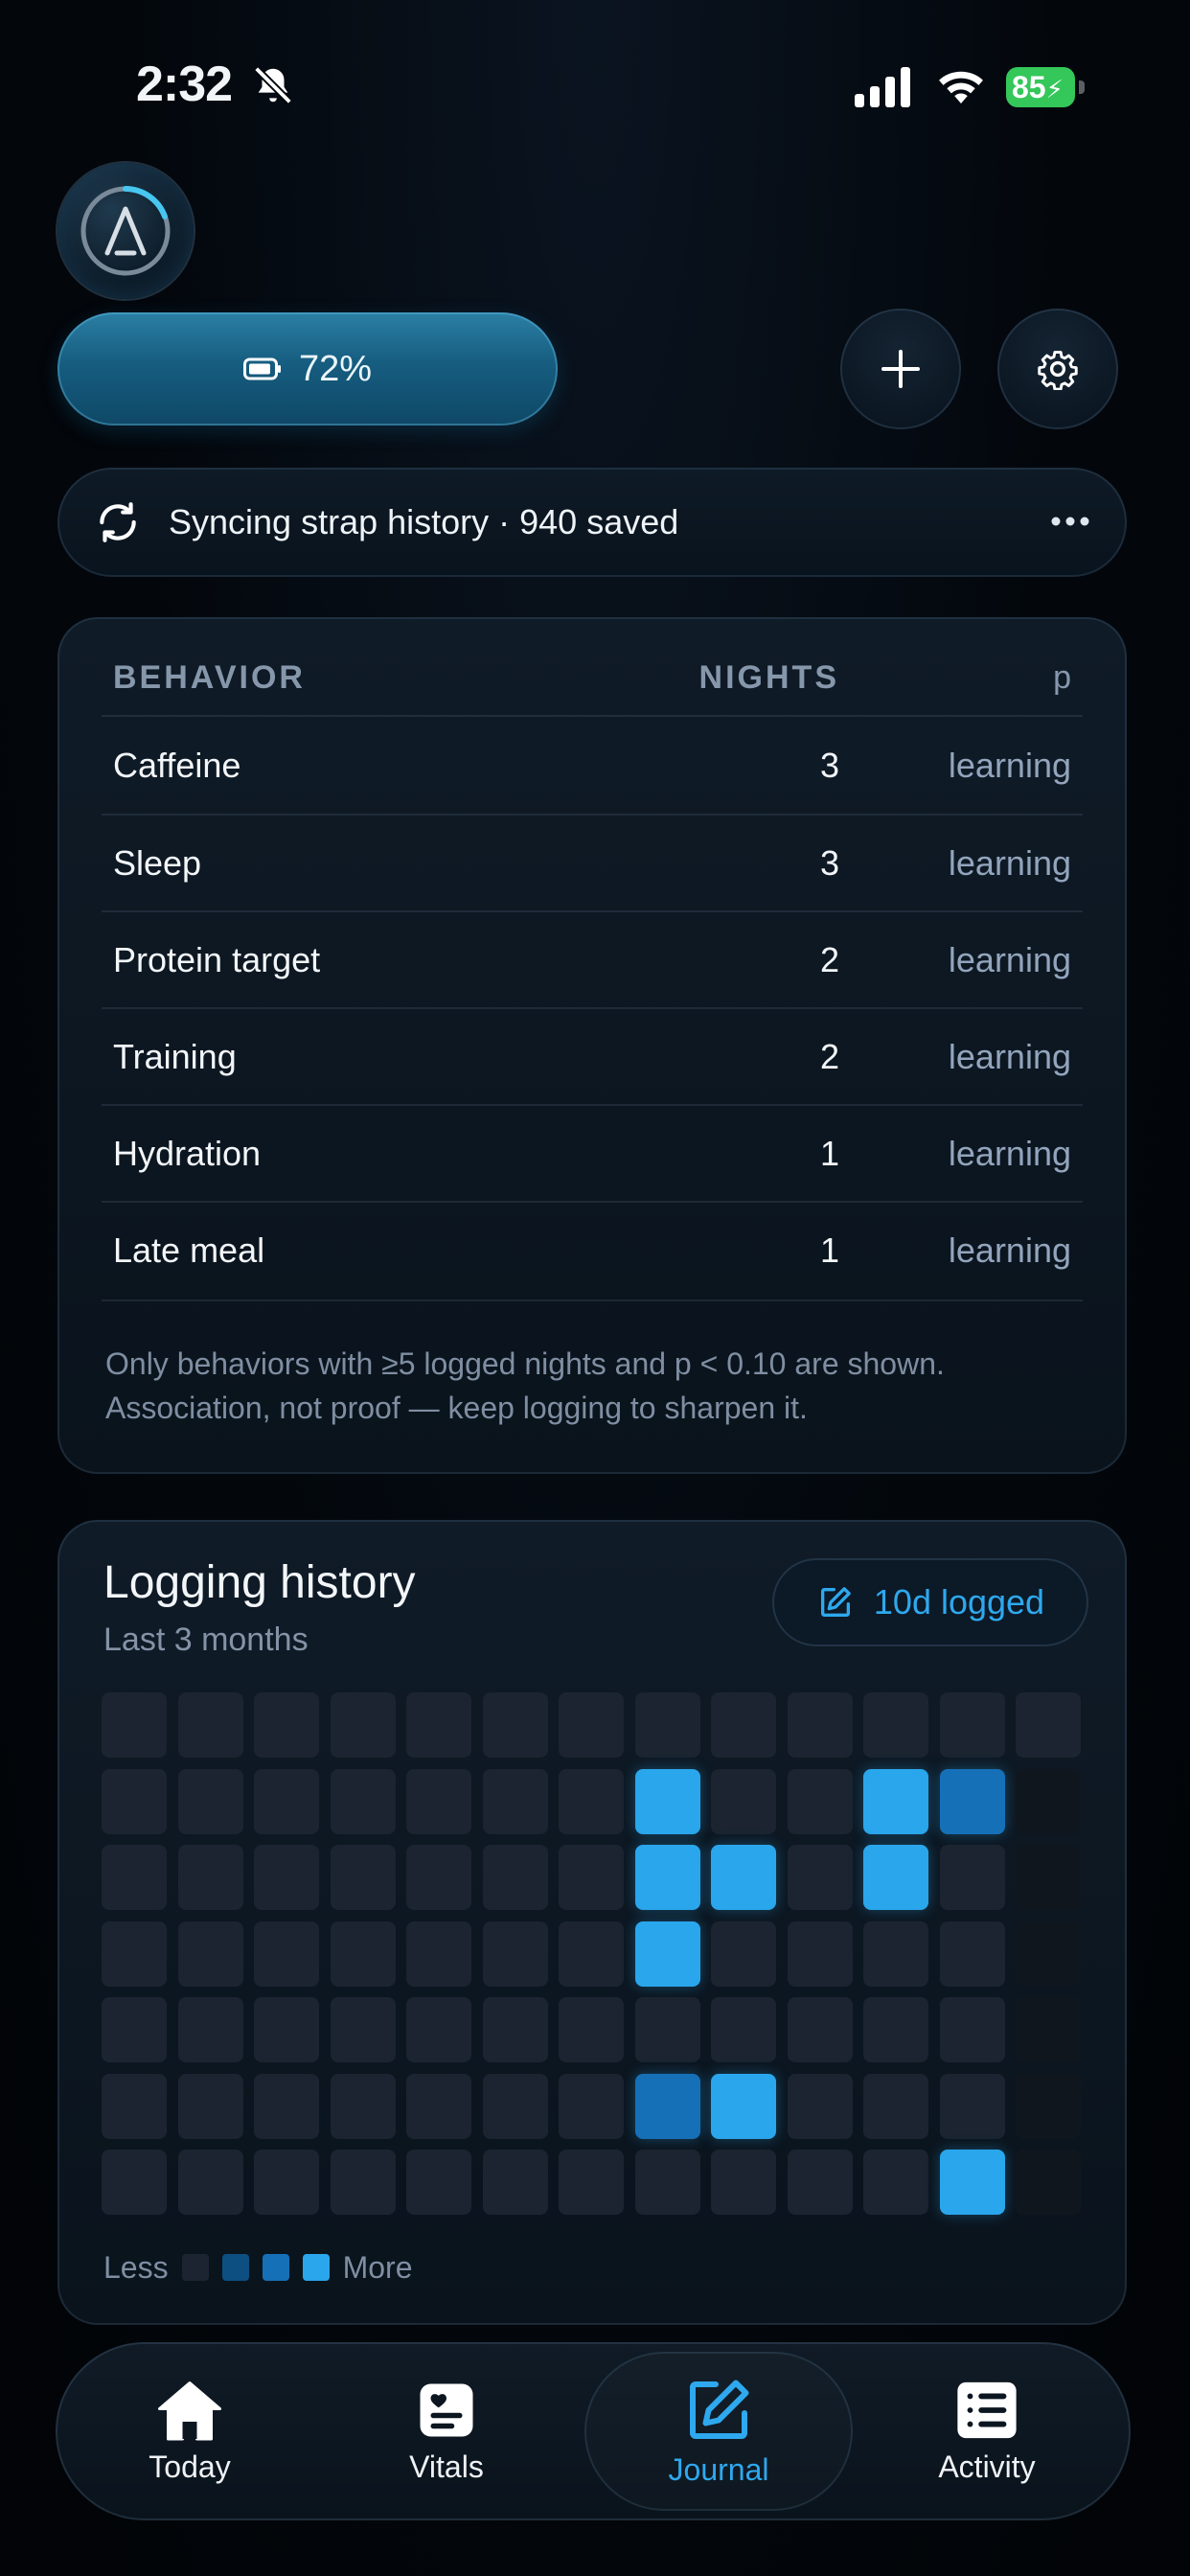  What do you see at coordinates (190, 2431) in the screenshot?
I see `tab-today: Today` at bounding box center [190, 2431].